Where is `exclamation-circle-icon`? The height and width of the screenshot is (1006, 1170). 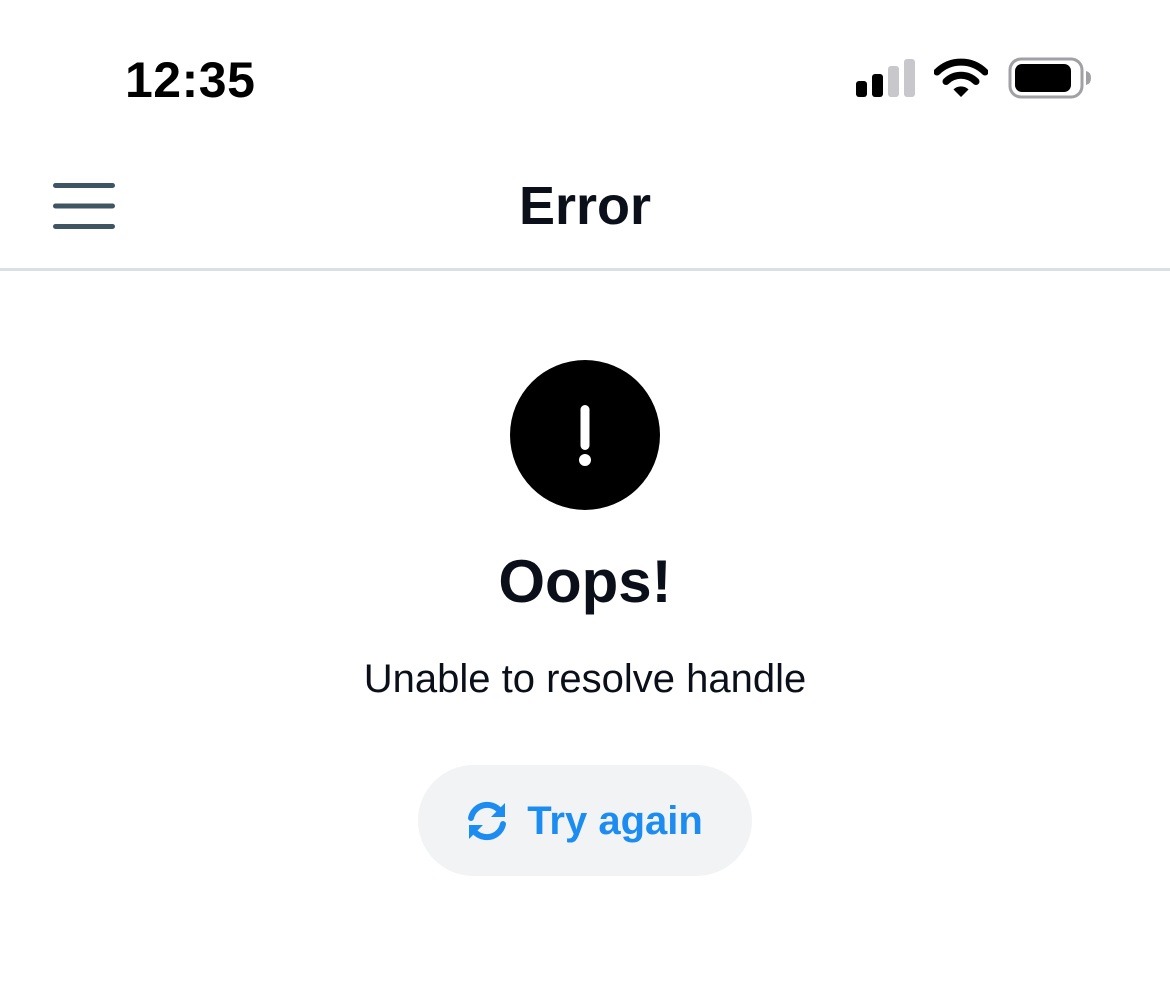
exclamation-circle-icon is located at coordinates (585, 435).